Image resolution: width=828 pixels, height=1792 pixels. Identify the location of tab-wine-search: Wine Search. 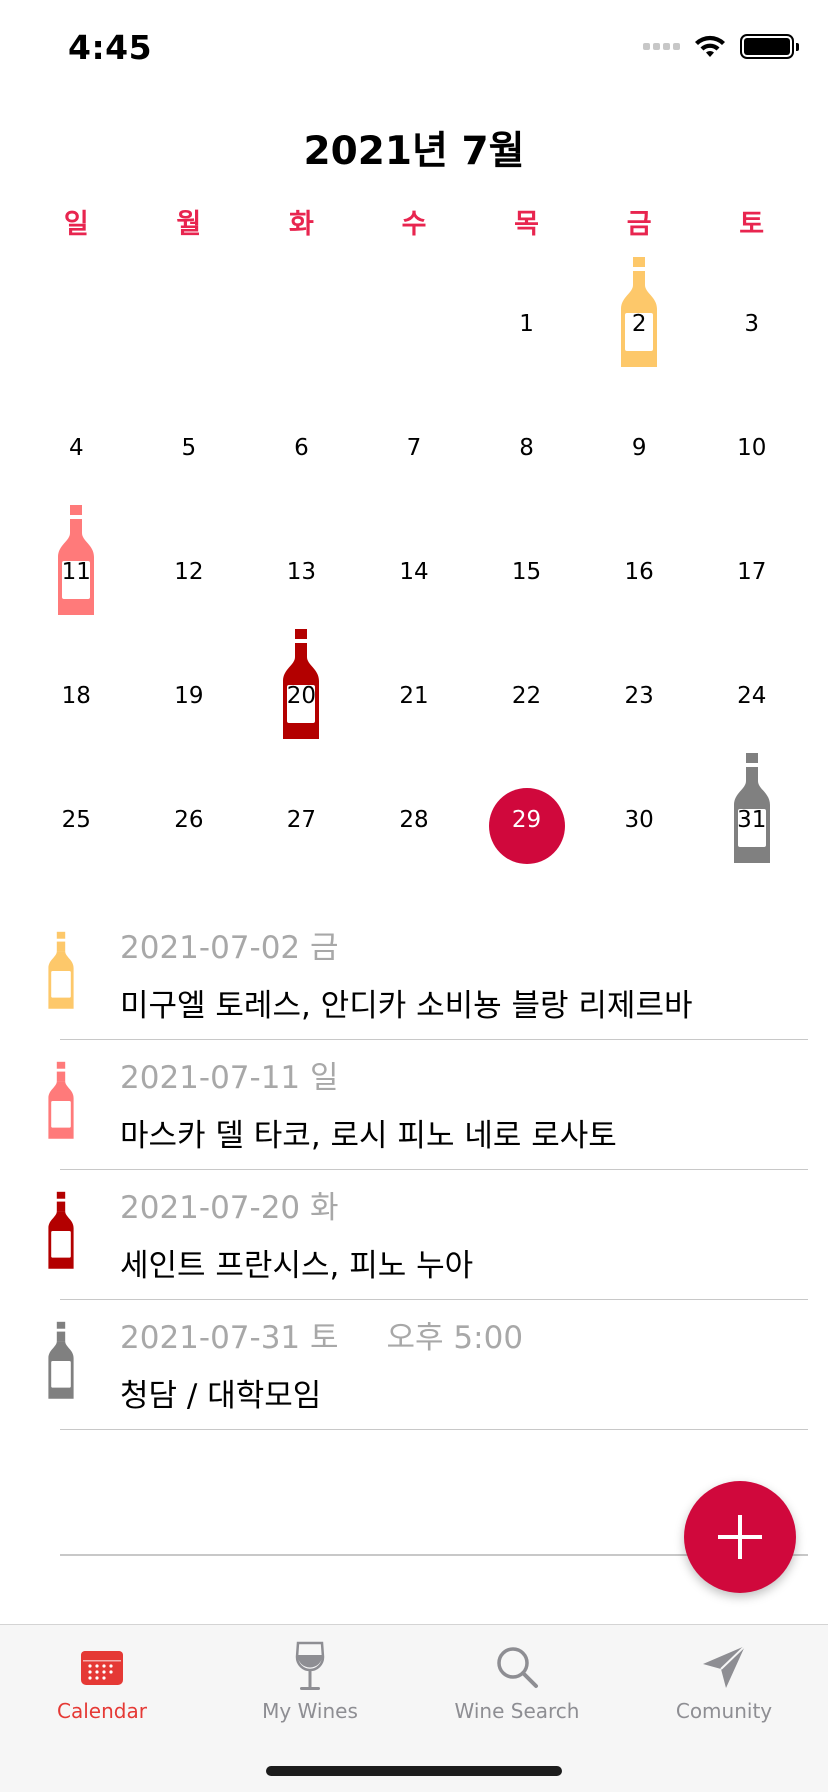
(517, 1682).